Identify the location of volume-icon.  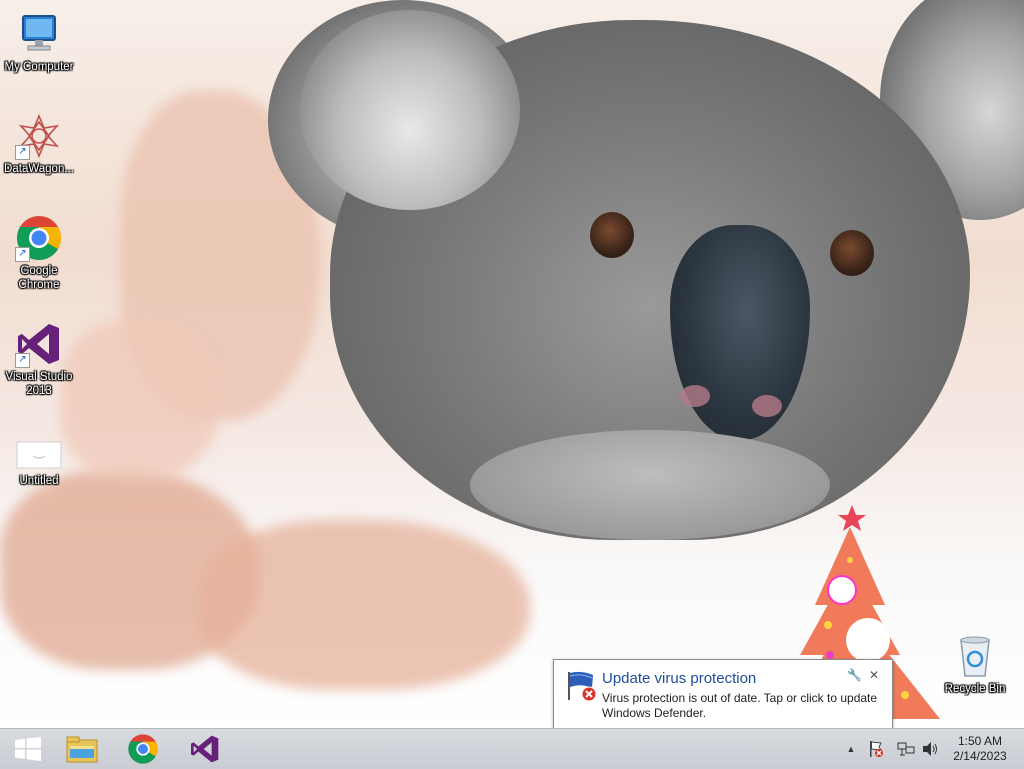
(930, 749).